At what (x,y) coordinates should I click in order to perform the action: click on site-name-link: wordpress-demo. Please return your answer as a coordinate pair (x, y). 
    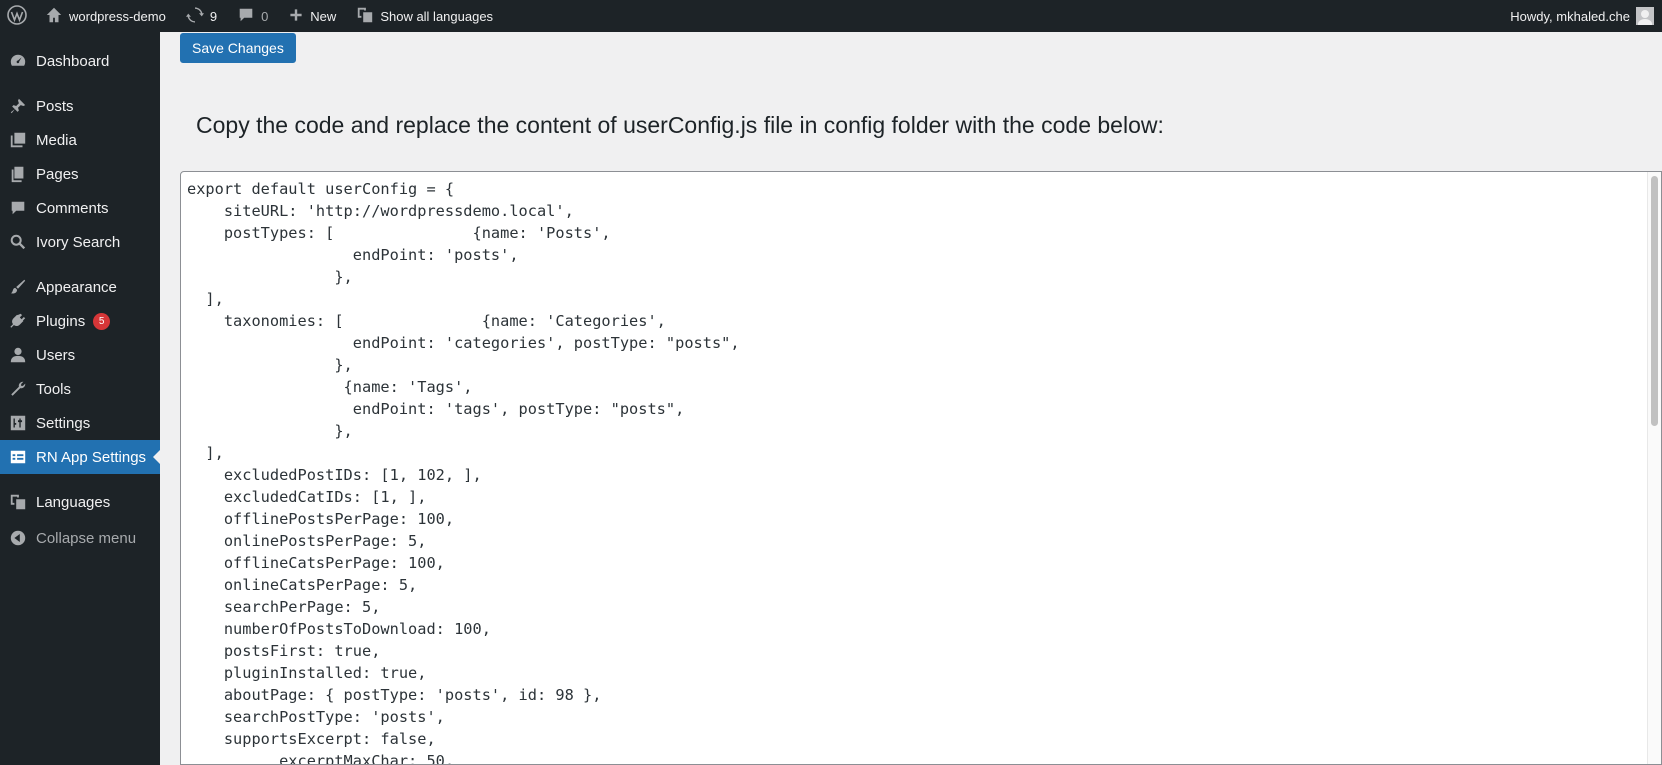
    Looking at the image, I should click on (105, 16).